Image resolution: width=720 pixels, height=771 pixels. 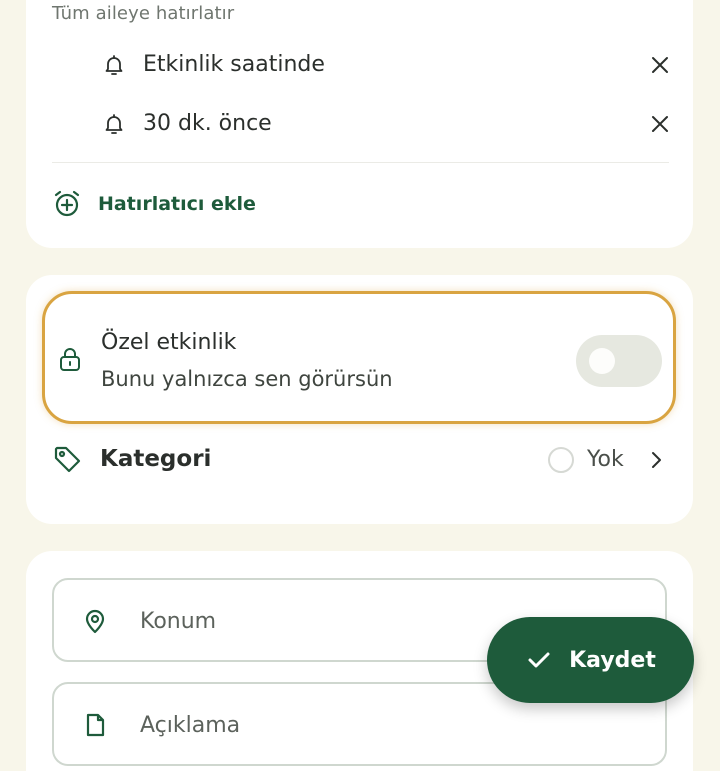 What do you see at coordinates (95, 621) in the screenshot?
I see `location-pin-icon` at bounding box center [95, 621].